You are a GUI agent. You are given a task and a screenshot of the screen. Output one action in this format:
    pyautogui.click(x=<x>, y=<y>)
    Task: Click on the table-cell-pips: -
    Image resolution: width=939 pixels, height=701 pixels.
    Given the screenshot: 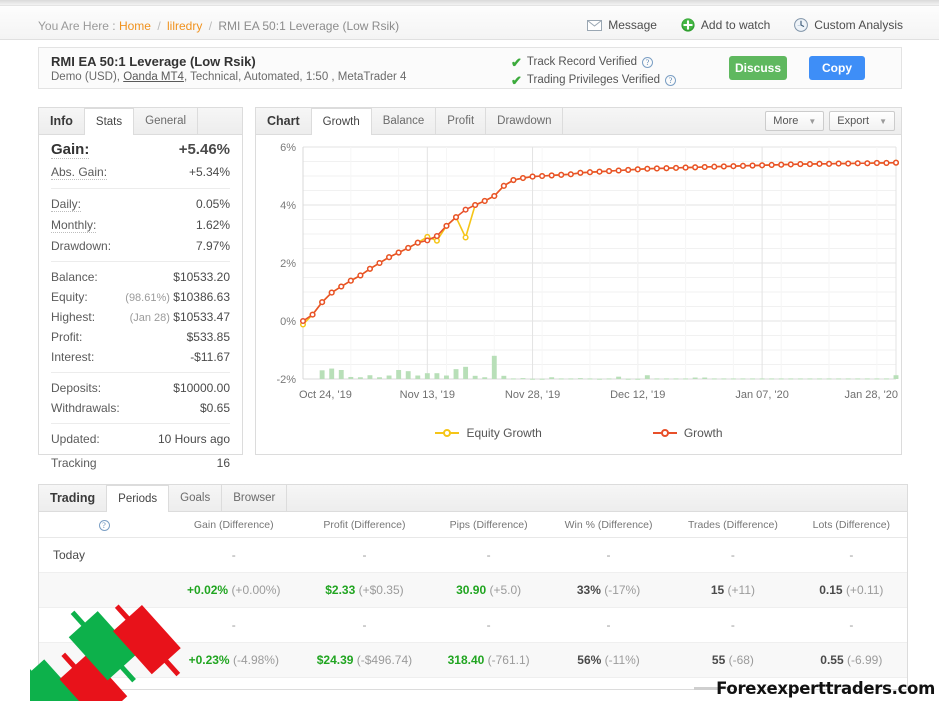 What is the action you would take?
    pyautogui.click(x=488, y=625)
    